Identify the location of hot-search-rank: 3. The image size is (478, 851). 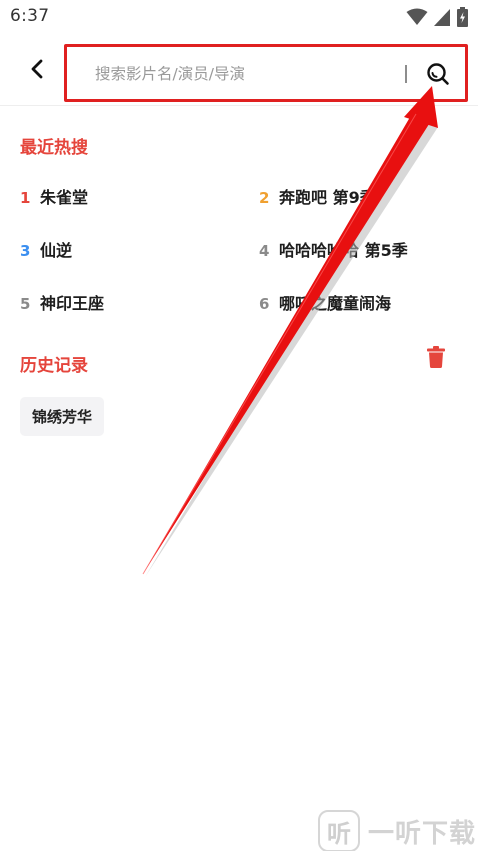
(25, 251).